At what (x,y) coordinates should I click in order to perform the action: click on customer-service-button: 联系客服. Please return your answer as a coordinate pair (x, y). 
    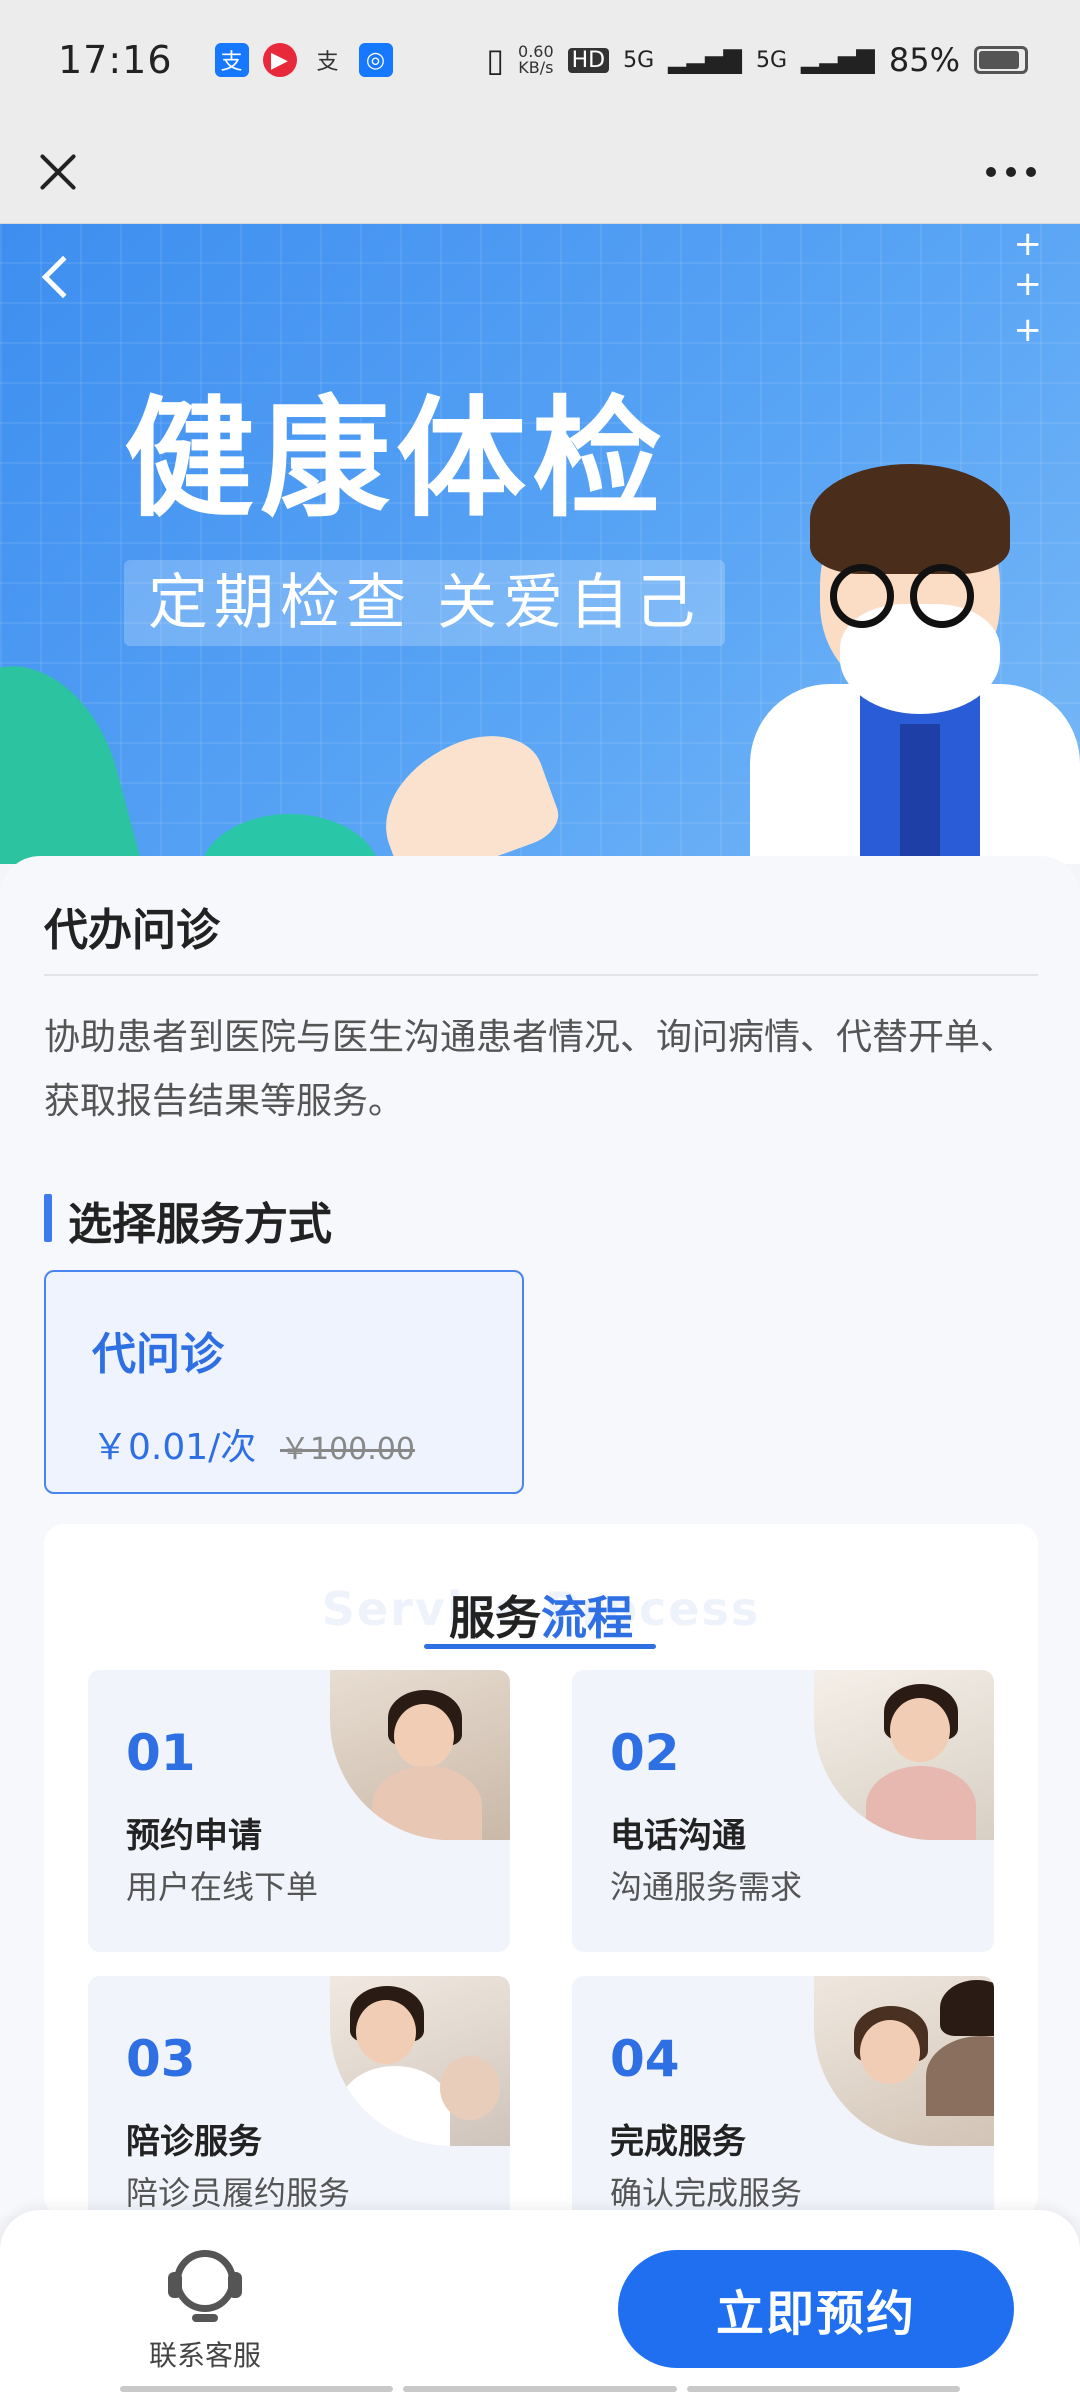
    Looking at the image, I should click on (205, 2309).